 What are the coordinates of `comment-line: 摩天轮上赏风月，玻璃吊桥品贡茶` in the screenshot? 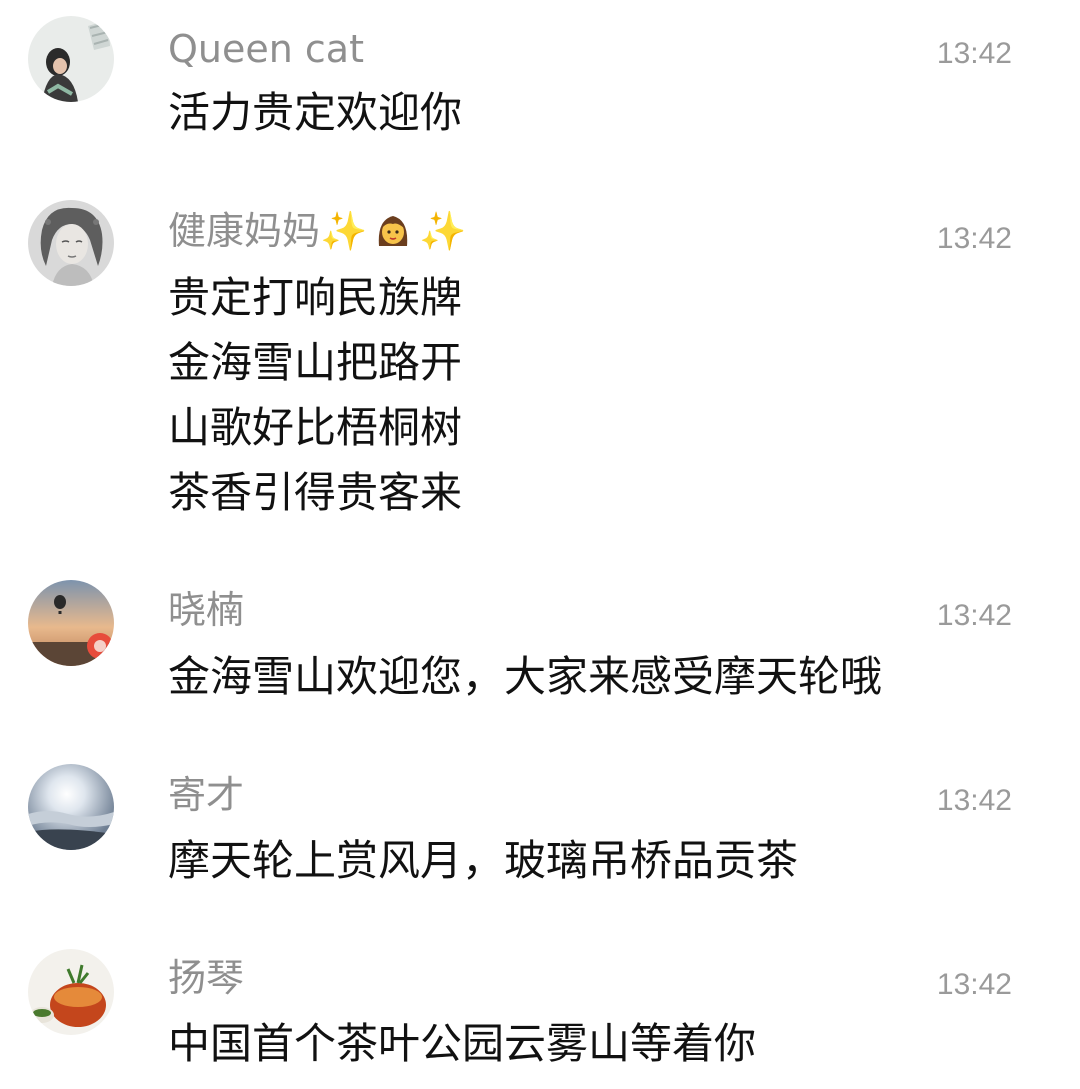 It's located at (483, 860).